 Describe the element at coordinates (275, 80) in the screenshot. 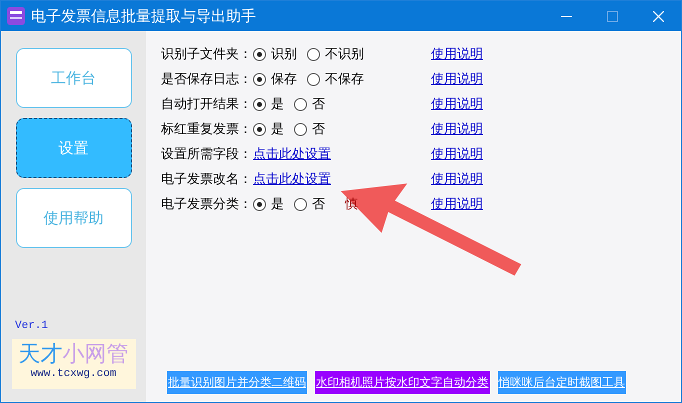

I see `radio-option: 保存` at that location.